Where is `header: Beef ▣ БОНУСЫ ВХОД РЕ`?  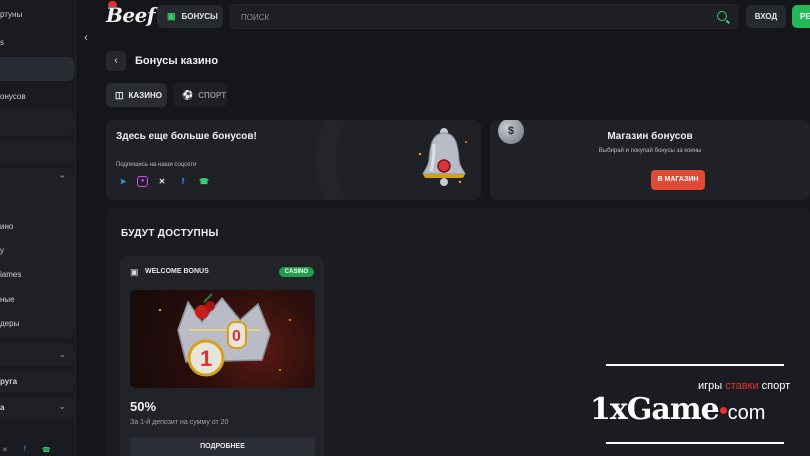
header: Beef ▣ БОНУСЫ ВХОД РЕ is located at coordinates (453, 17).